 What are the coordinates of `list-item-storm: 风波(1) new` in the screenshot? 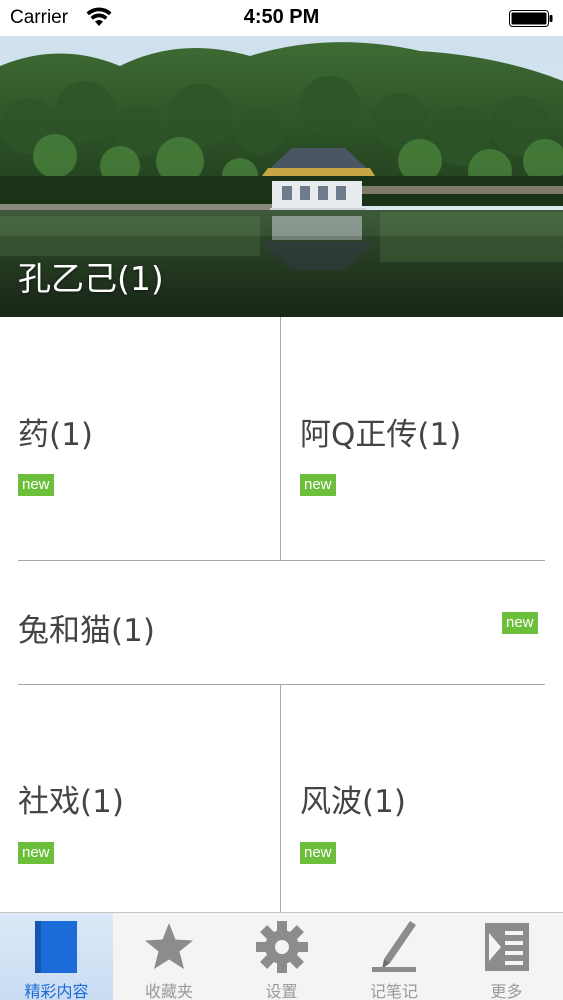 It's located at (422, 798).